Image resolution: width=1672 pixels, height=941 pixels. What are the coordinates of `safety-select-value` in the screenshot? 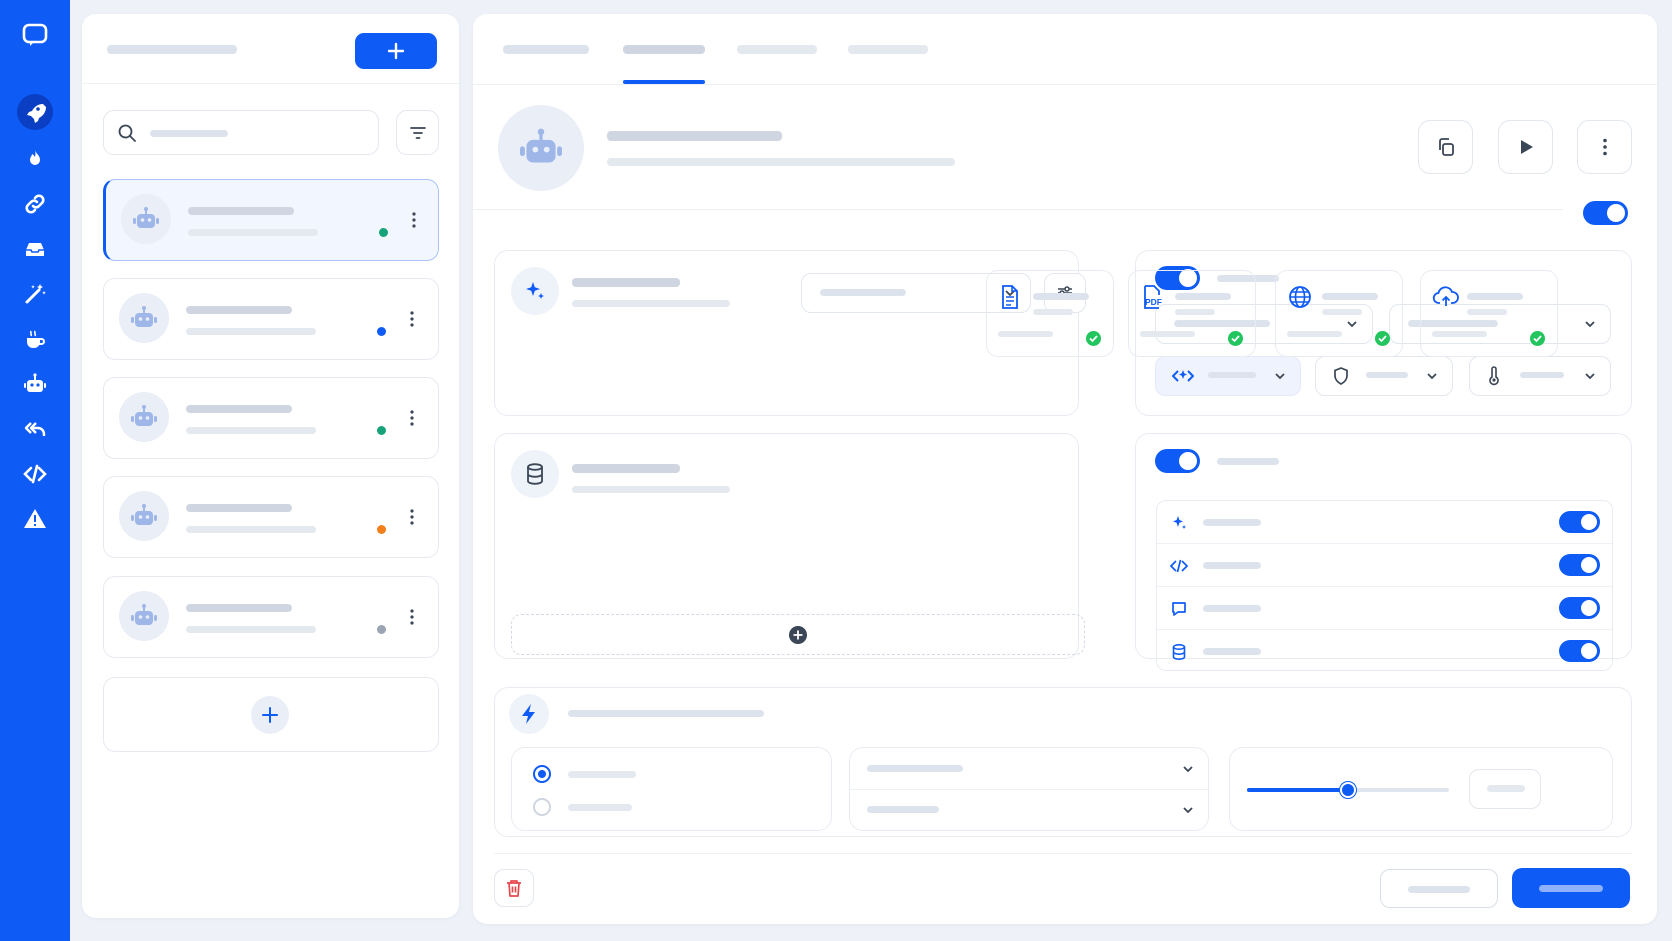 It's located at (1387, 375).